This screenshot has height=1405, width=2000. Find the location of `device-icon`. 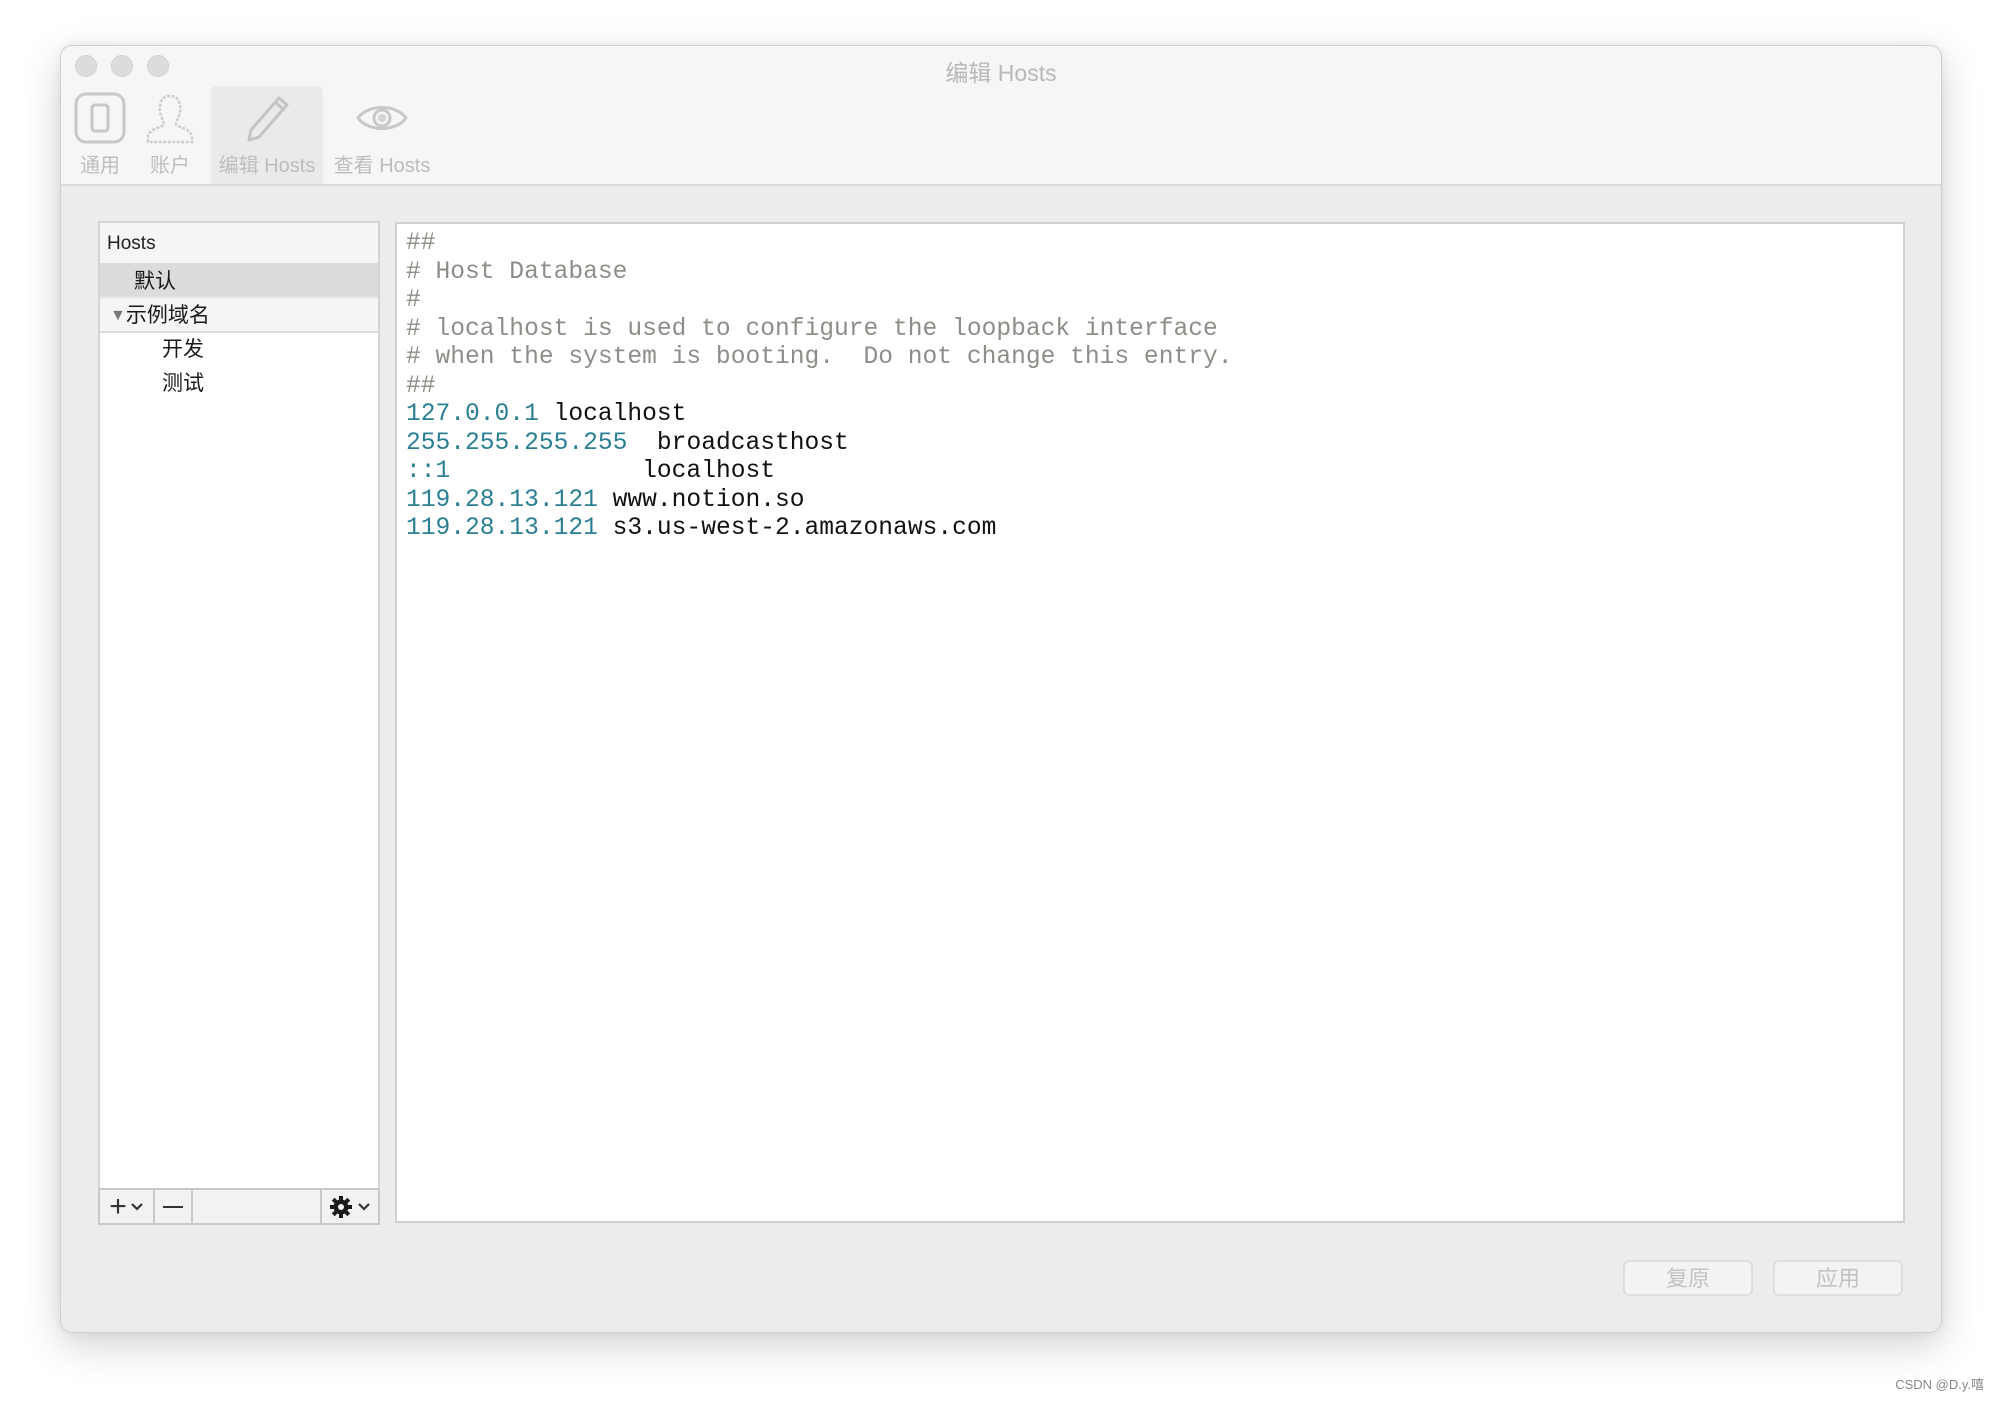

device-icon is located at coordinates (100, 118).